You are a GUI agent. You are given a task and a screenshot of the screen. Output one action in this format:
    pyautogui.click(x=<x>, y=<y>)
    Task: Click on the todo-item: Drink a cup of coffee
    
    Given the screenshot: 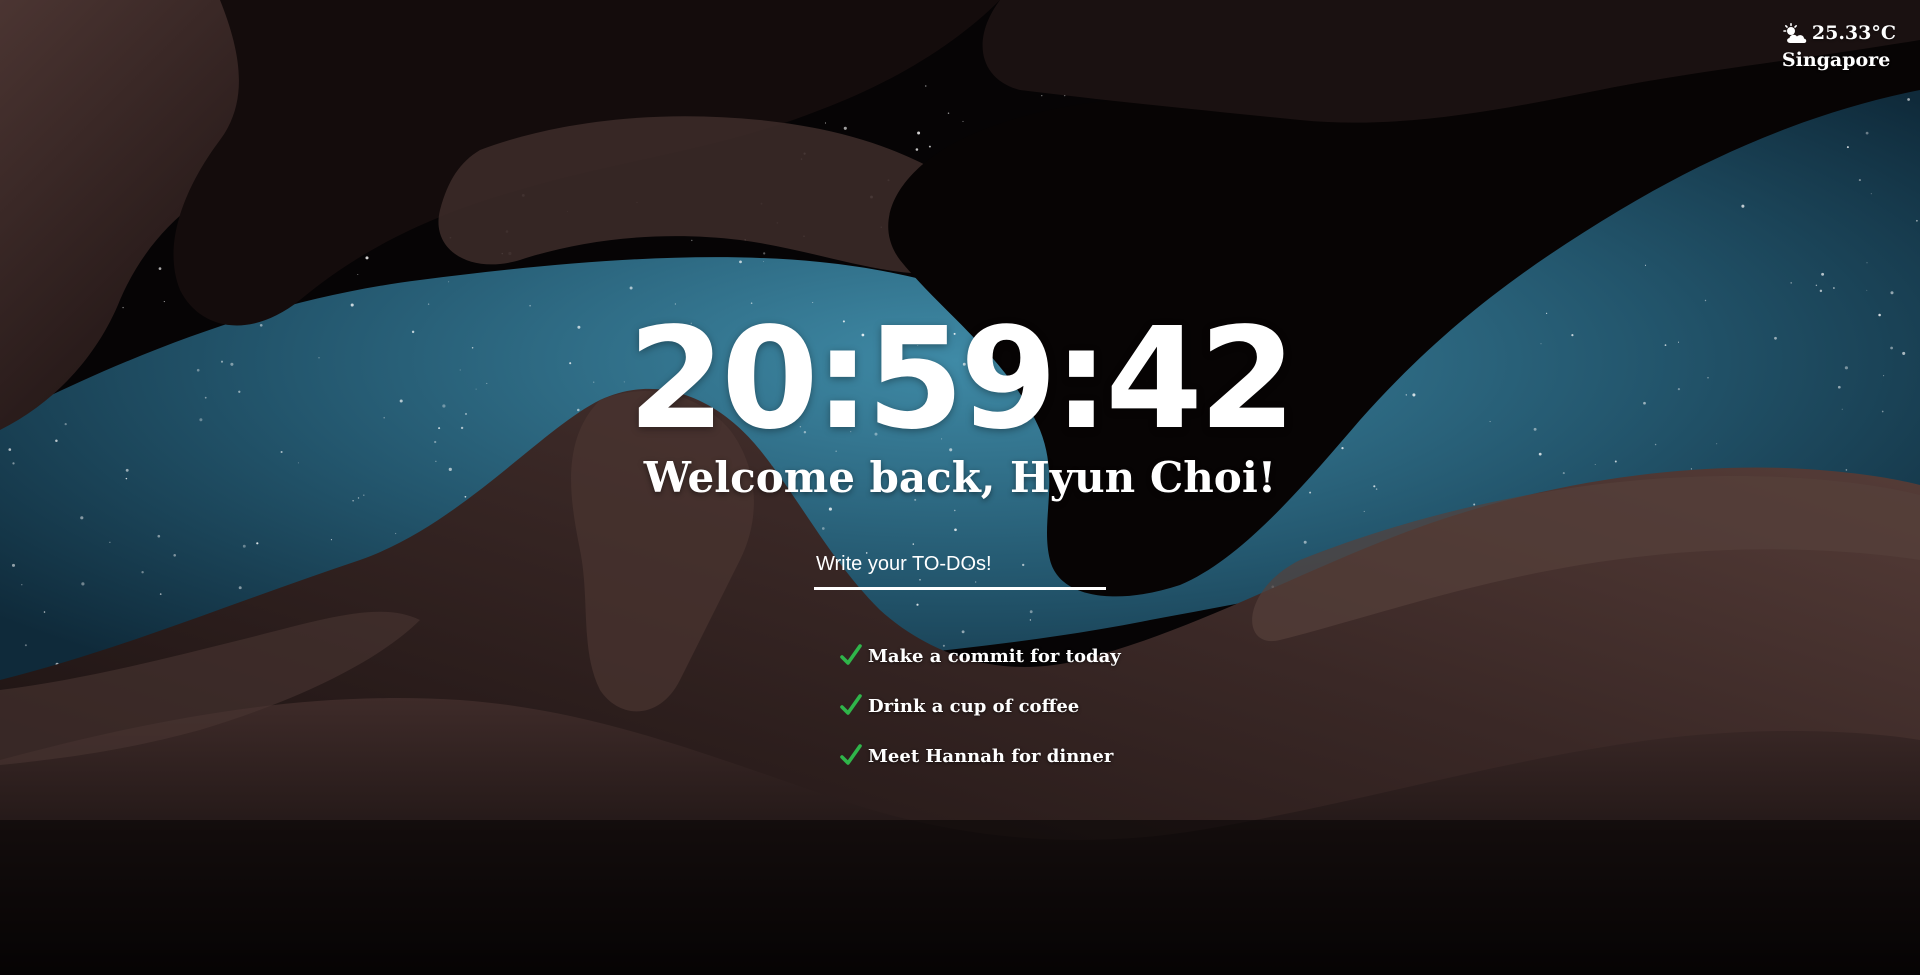 What is the action you would take?
    pyautogui.click(x=980, y=706)
    